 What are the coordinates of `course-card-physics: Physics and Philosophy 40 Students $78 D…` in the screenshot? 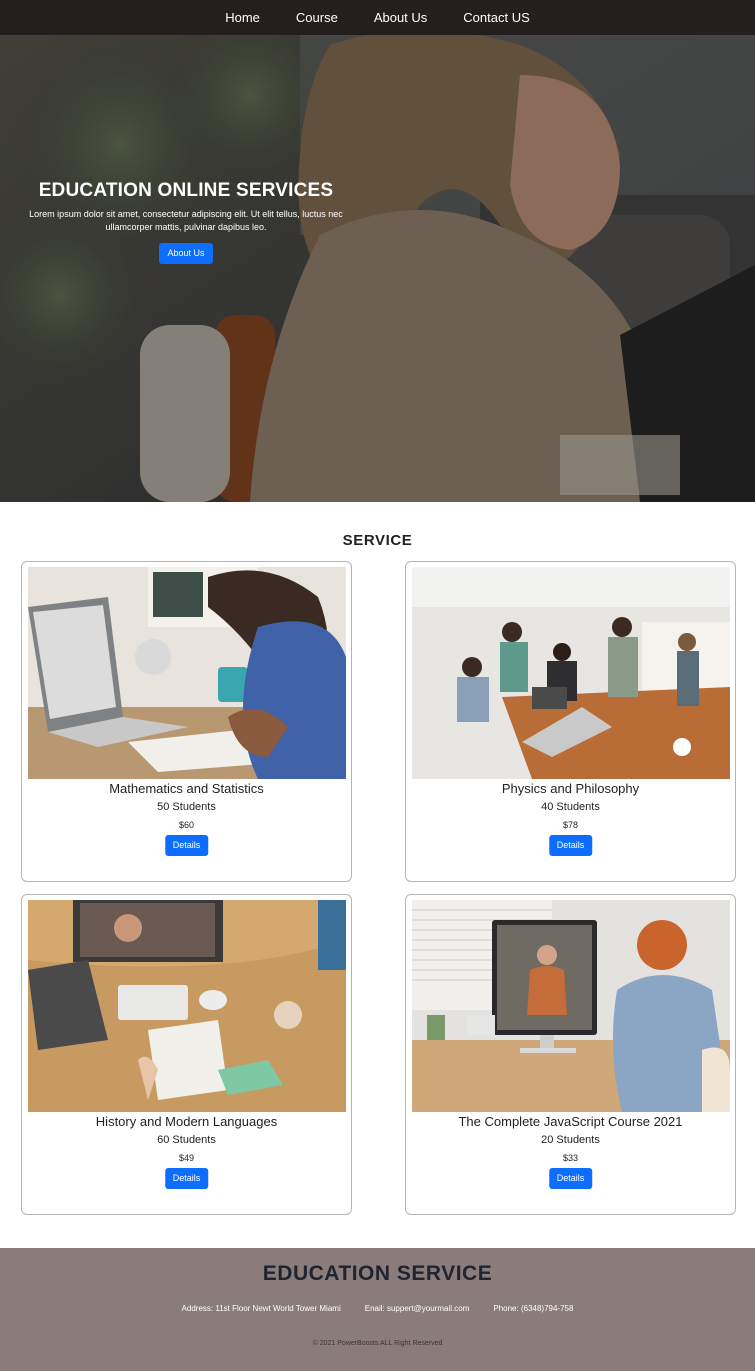 It's located at (570, 721).